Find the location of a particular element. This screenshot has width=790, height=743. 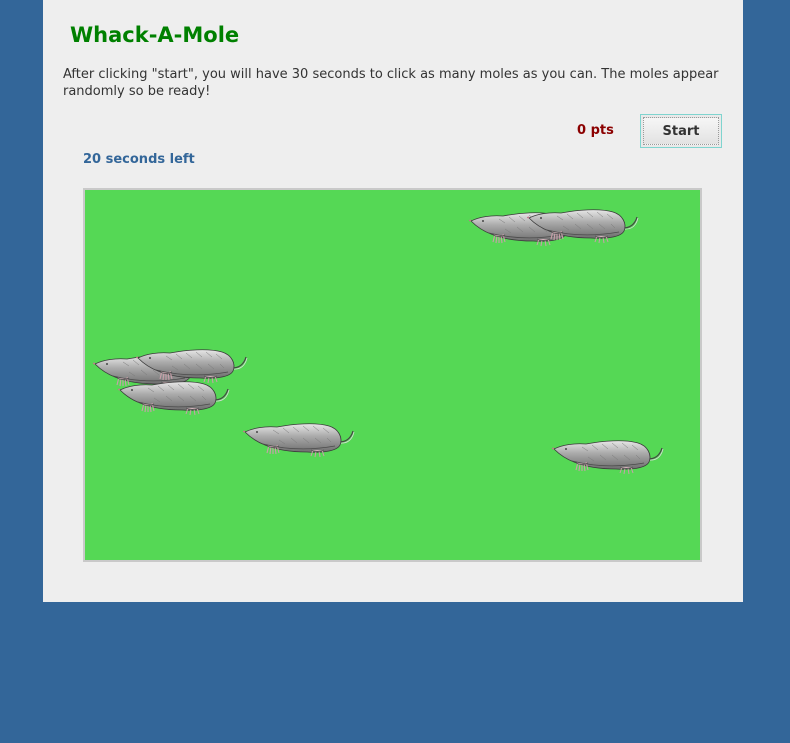

page-title: Whack-A-Mole is located at coordinates (155, 35).